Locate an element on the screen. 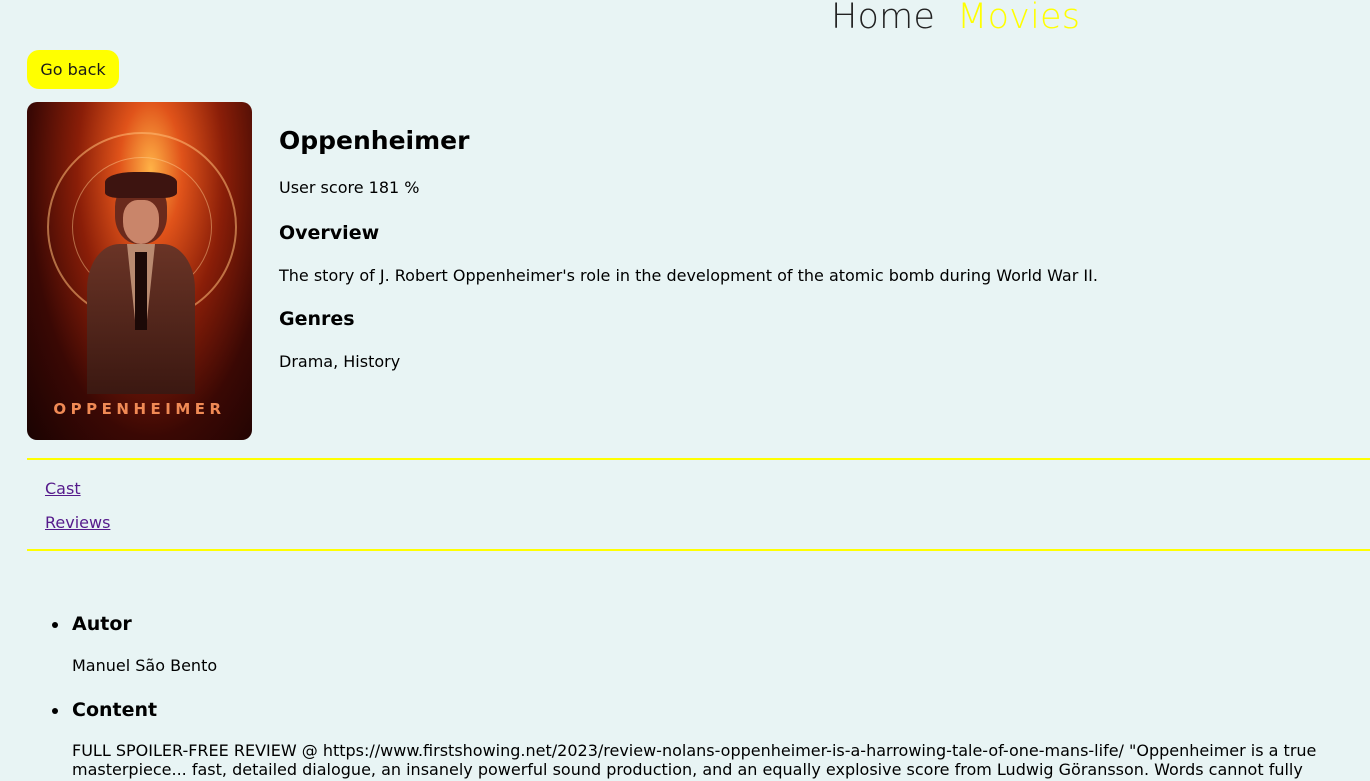 This screenshot has height=781, width=1370. reviews-link: Reviews is located at coordinates (77, 523).